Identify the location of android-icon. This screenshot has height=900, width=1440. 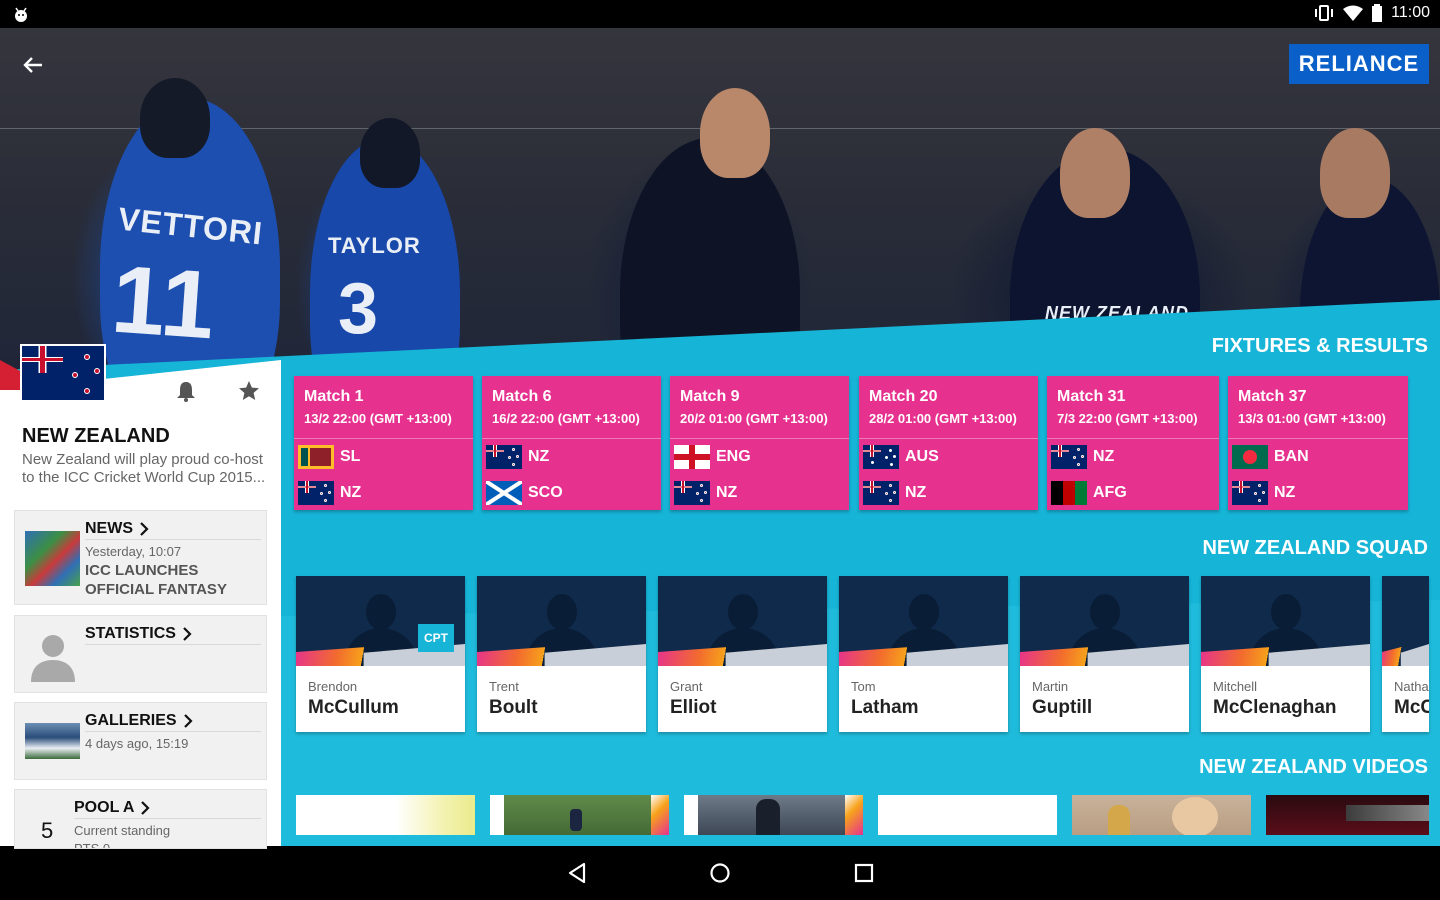
(21, 14).